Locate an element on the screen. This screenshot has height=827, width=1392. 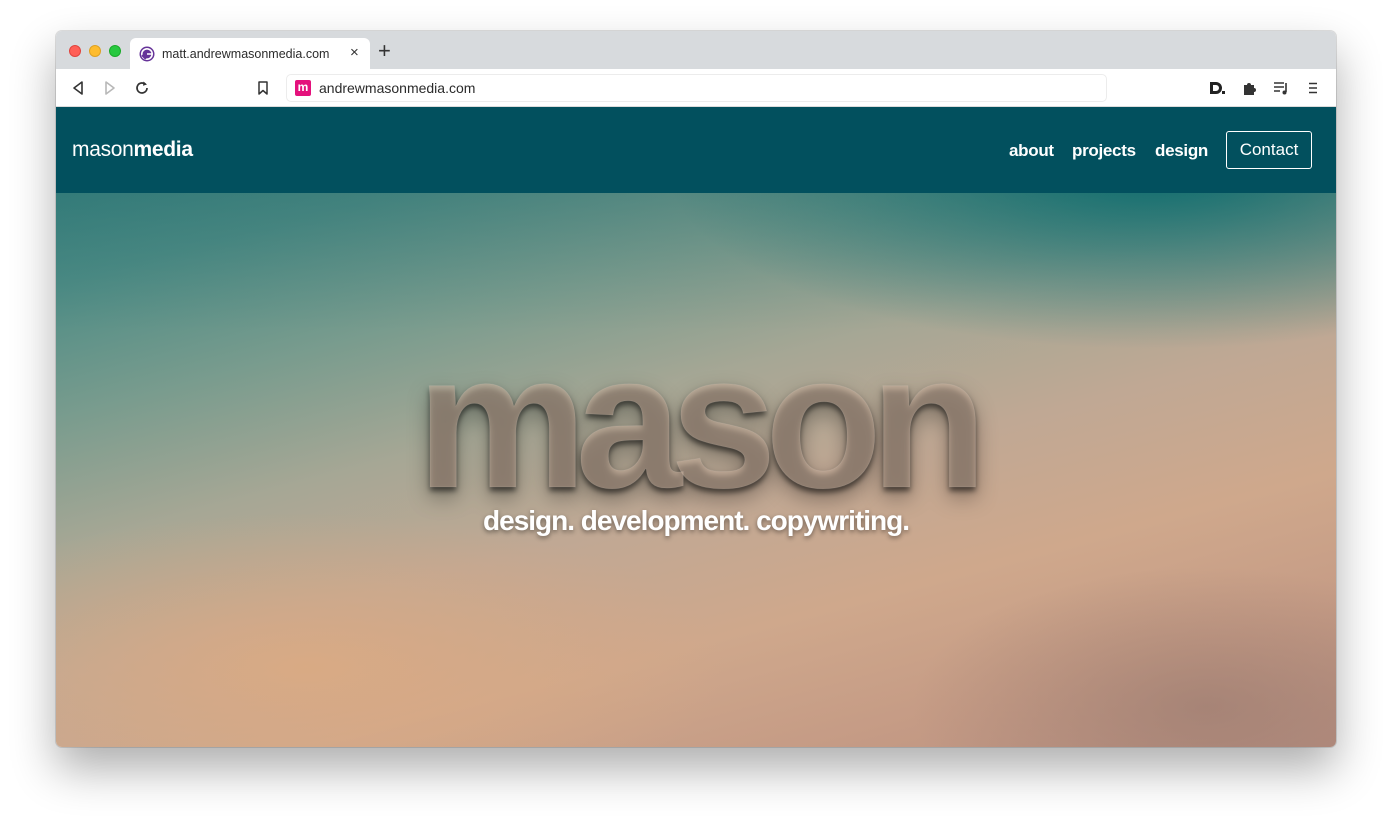
logo-text-light: mason is located at coordinates (103, 149).